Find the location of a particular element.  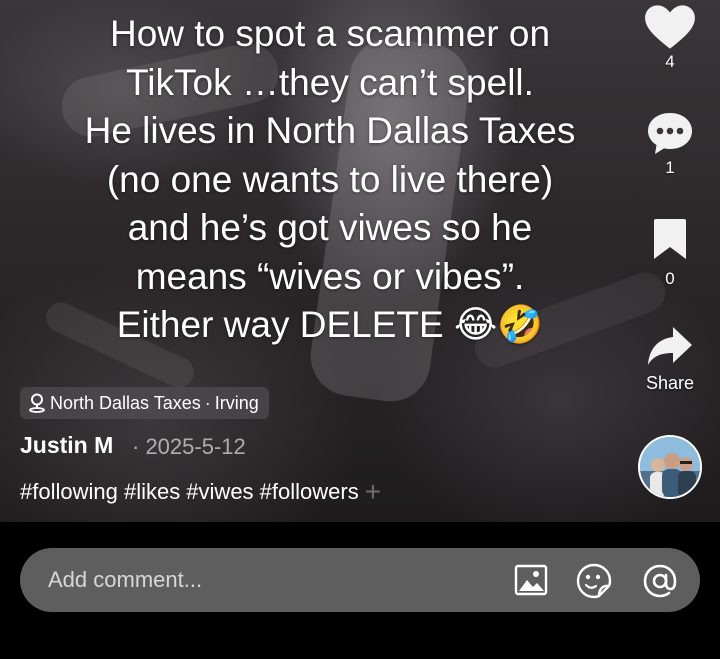

hashtags: #following #likes #viwes #followers + is located at coordinates (200, 492).